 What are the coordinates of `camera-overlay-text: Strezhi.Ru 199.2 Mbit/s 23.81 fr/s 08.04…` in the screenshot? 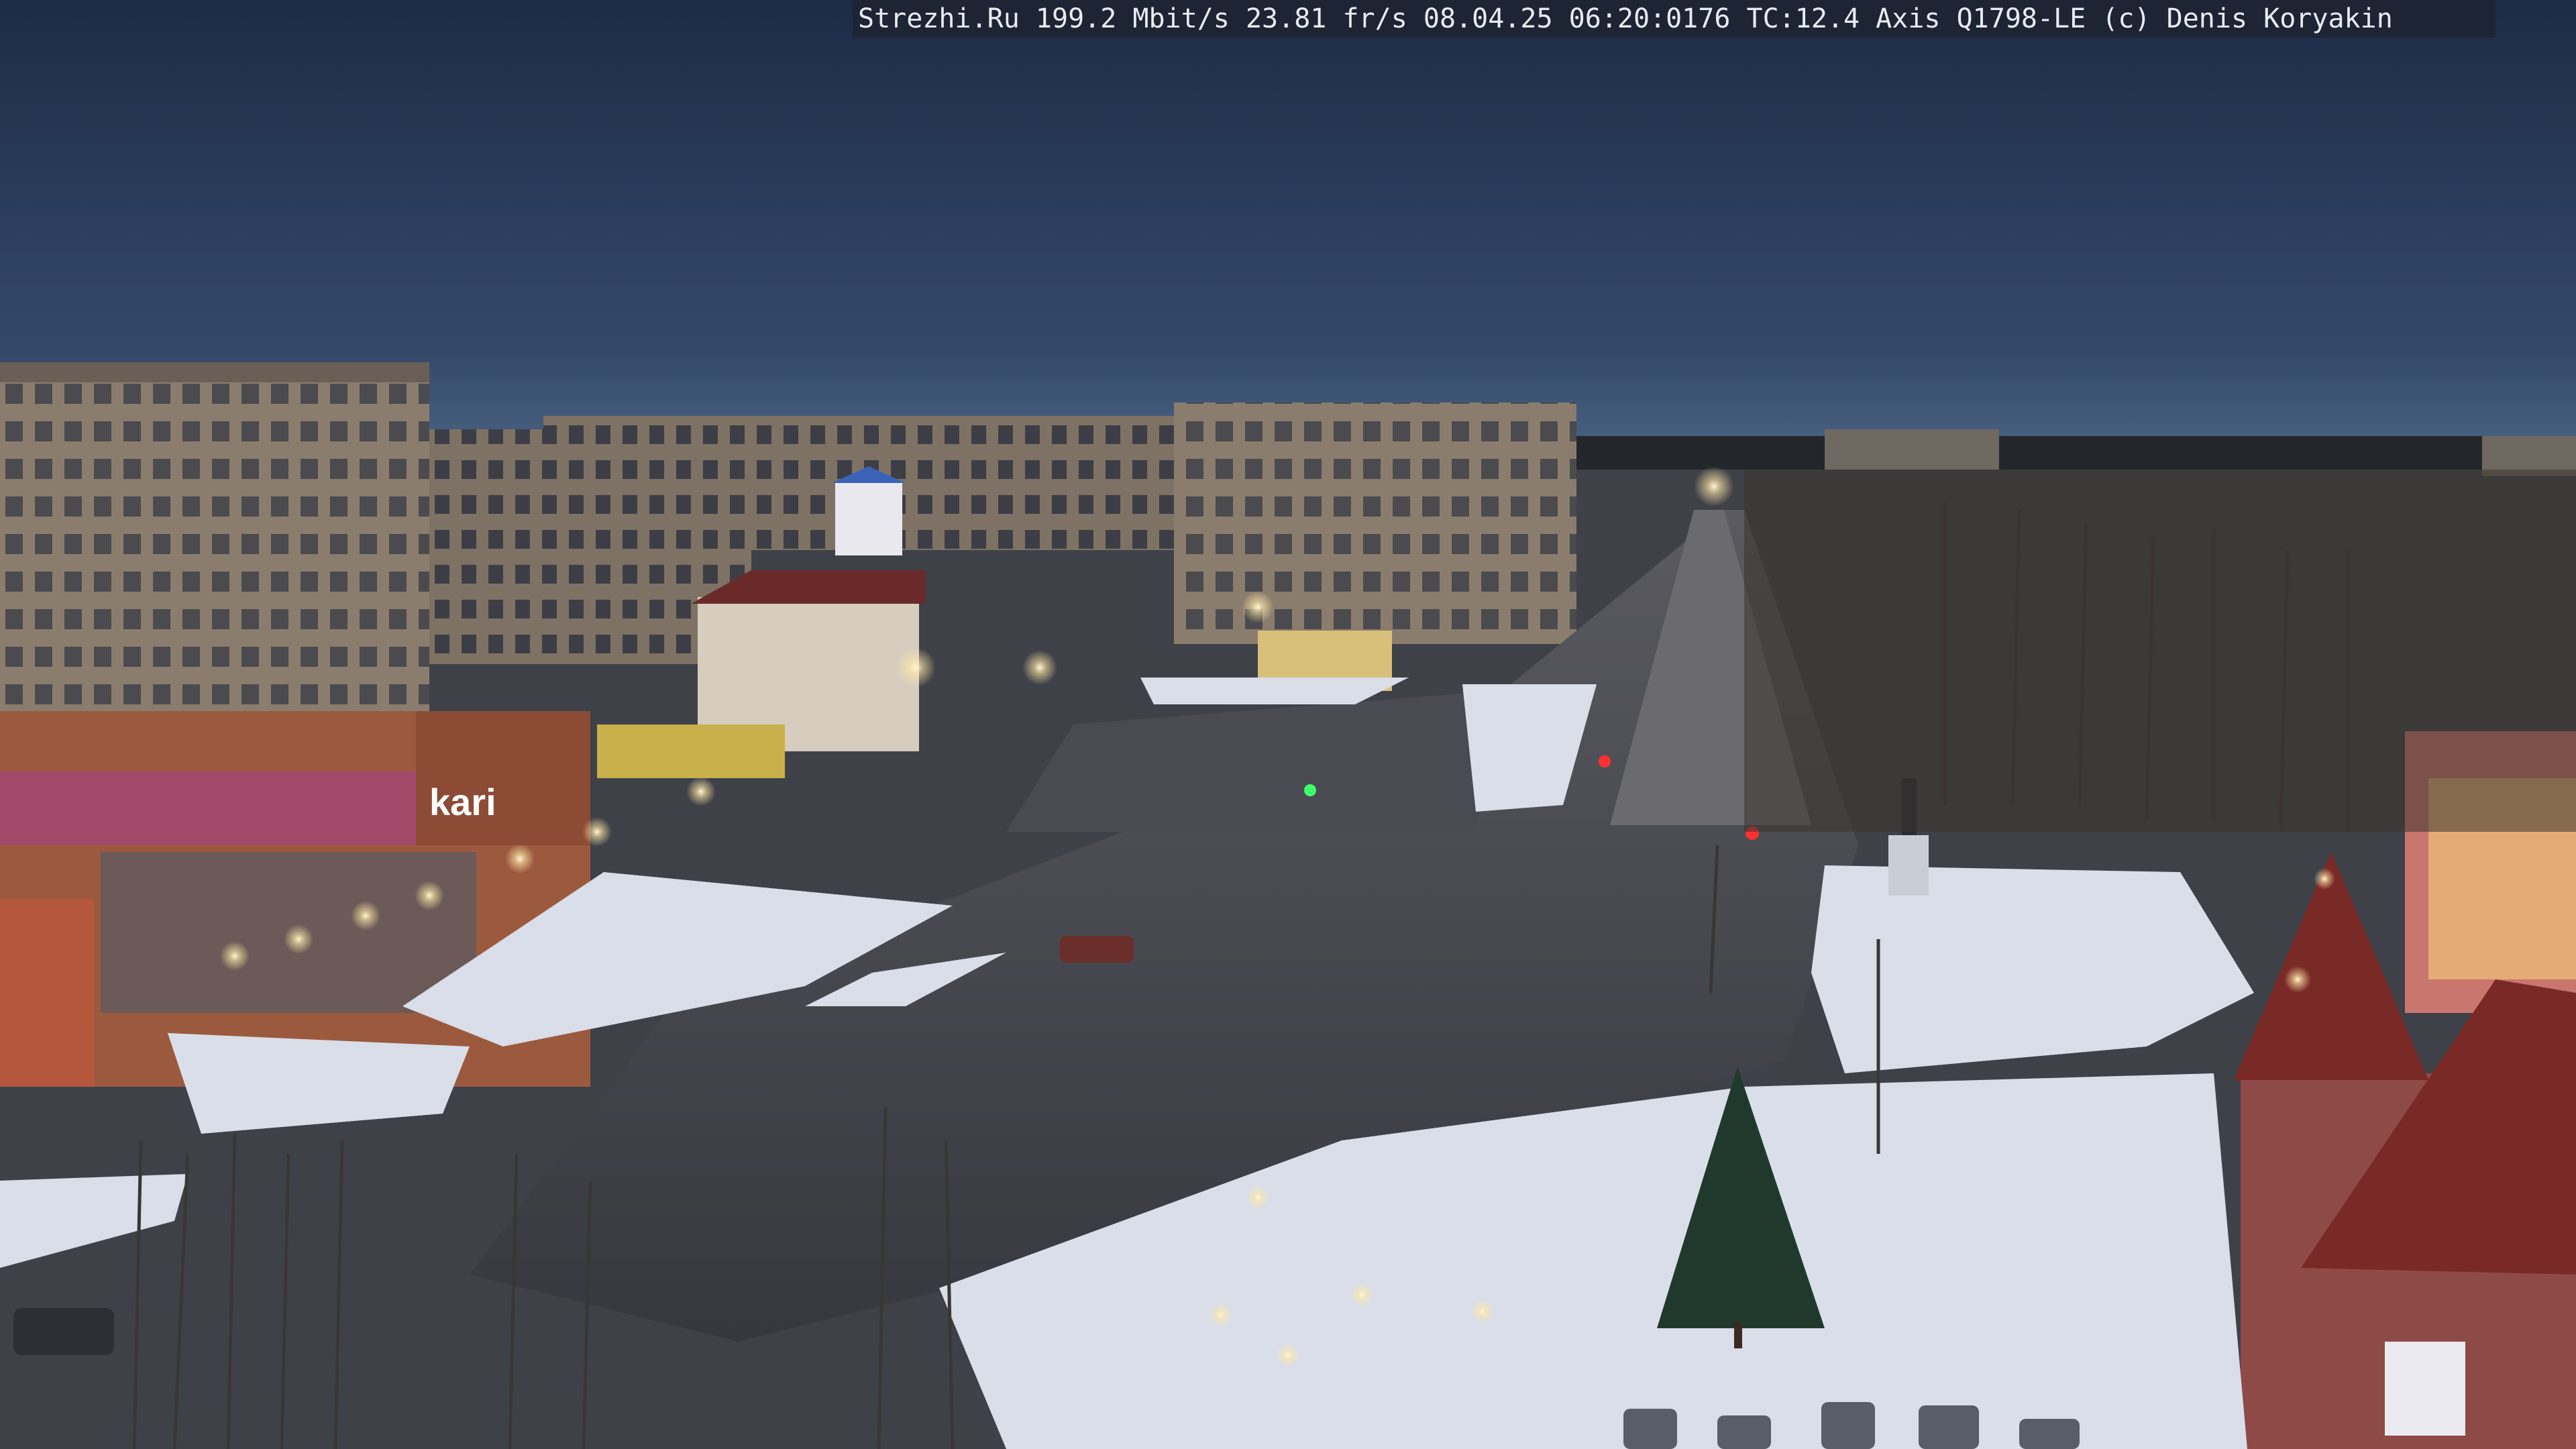 It's located at (1674, 19).